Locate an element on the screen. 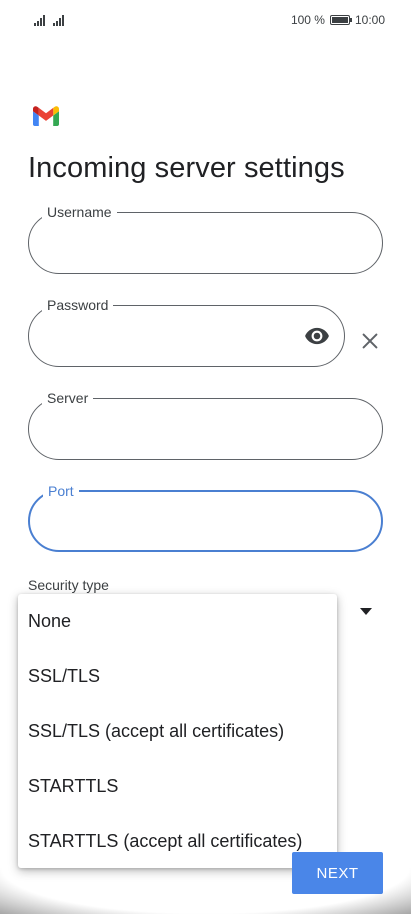 Image resolution: width=411 pixels, height=914 pixels. port-field: Port is located at coordinates (205, 517).